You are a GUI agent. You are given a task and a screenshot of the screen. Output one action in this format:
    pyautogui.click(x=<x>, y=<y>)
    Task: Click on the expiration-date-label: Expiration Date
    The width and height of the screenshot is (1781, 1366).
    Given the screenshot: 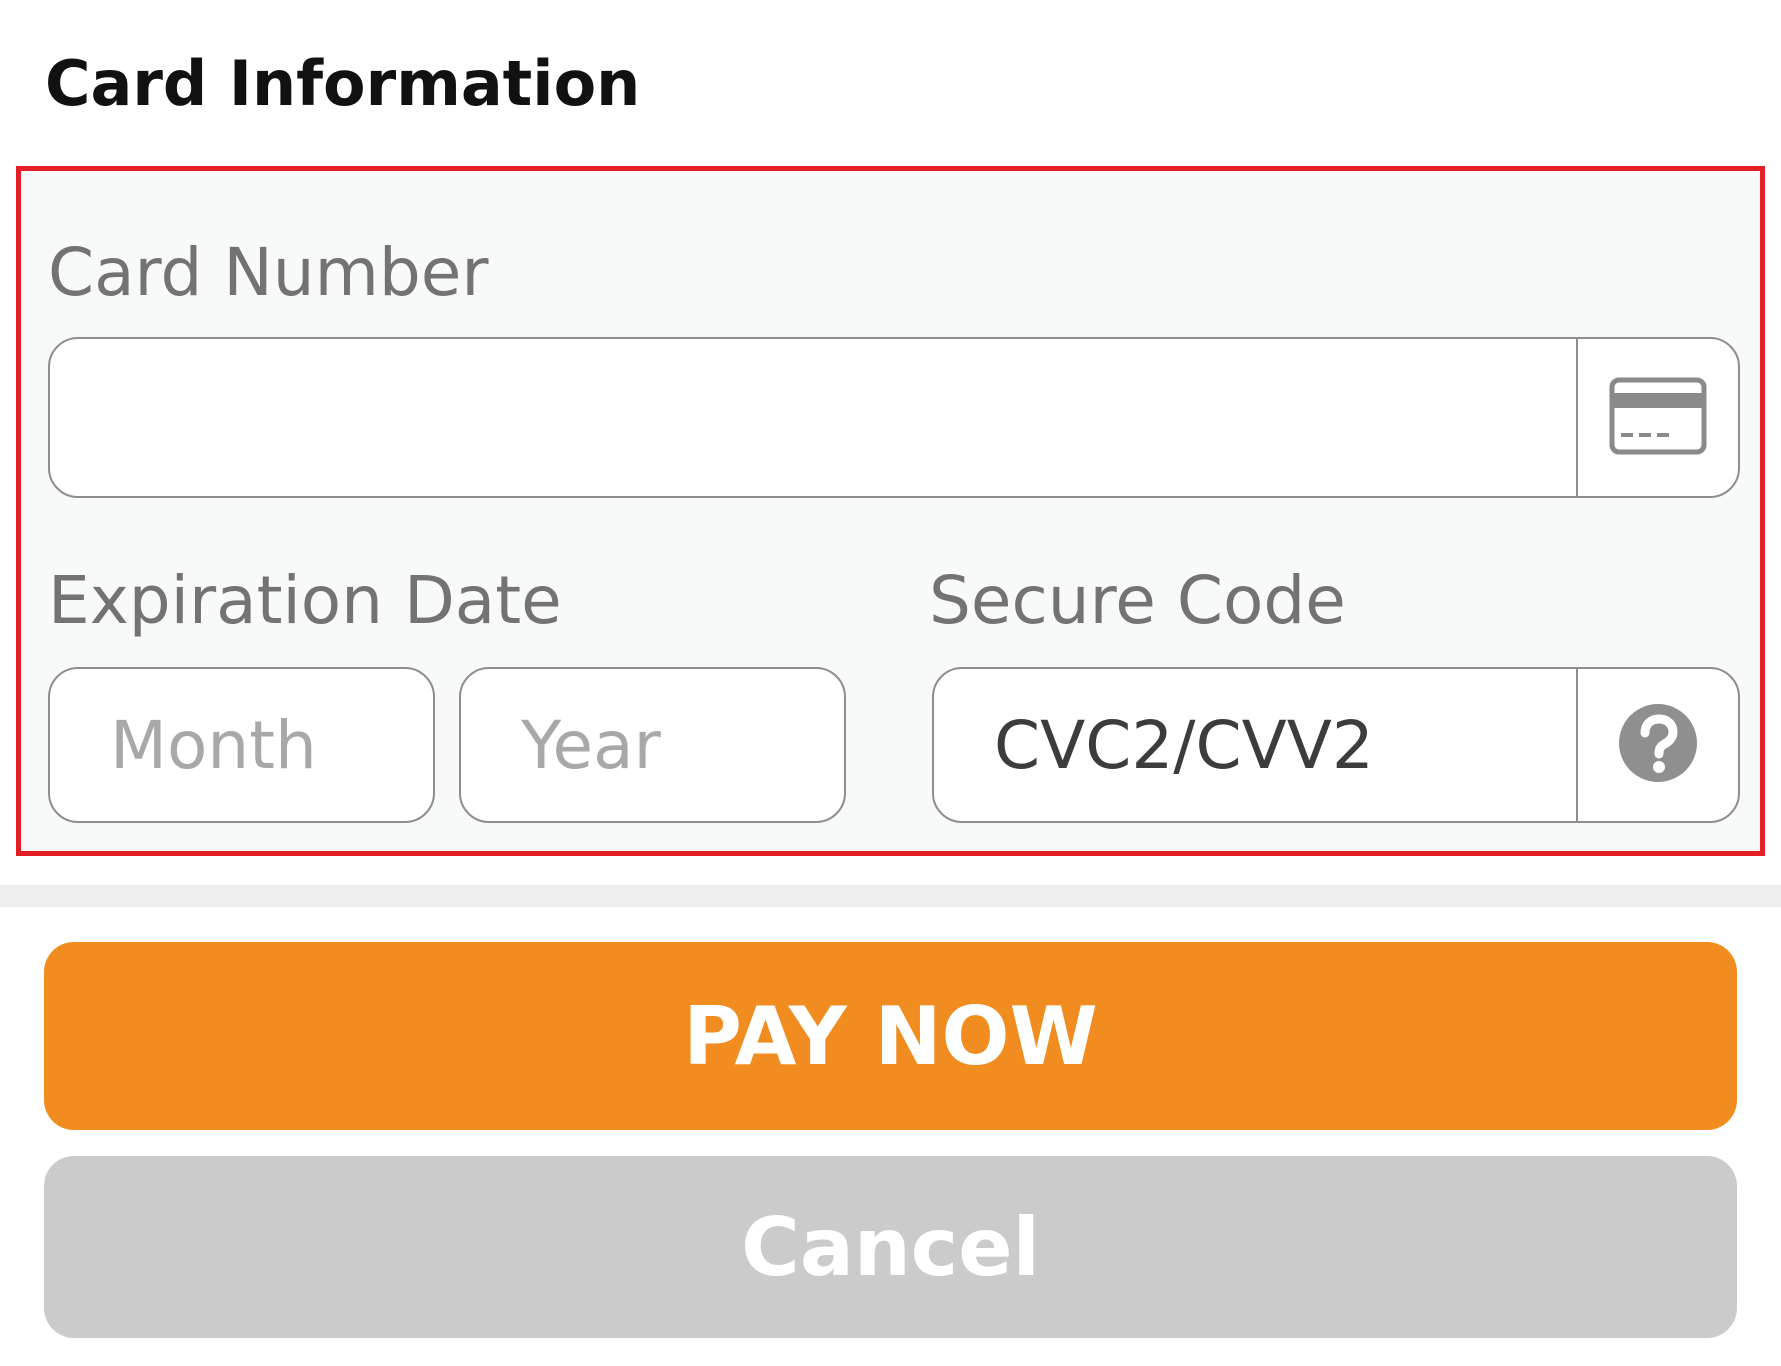 What is the action you would take?
    pyautogui.click(x=305, y=600)
    